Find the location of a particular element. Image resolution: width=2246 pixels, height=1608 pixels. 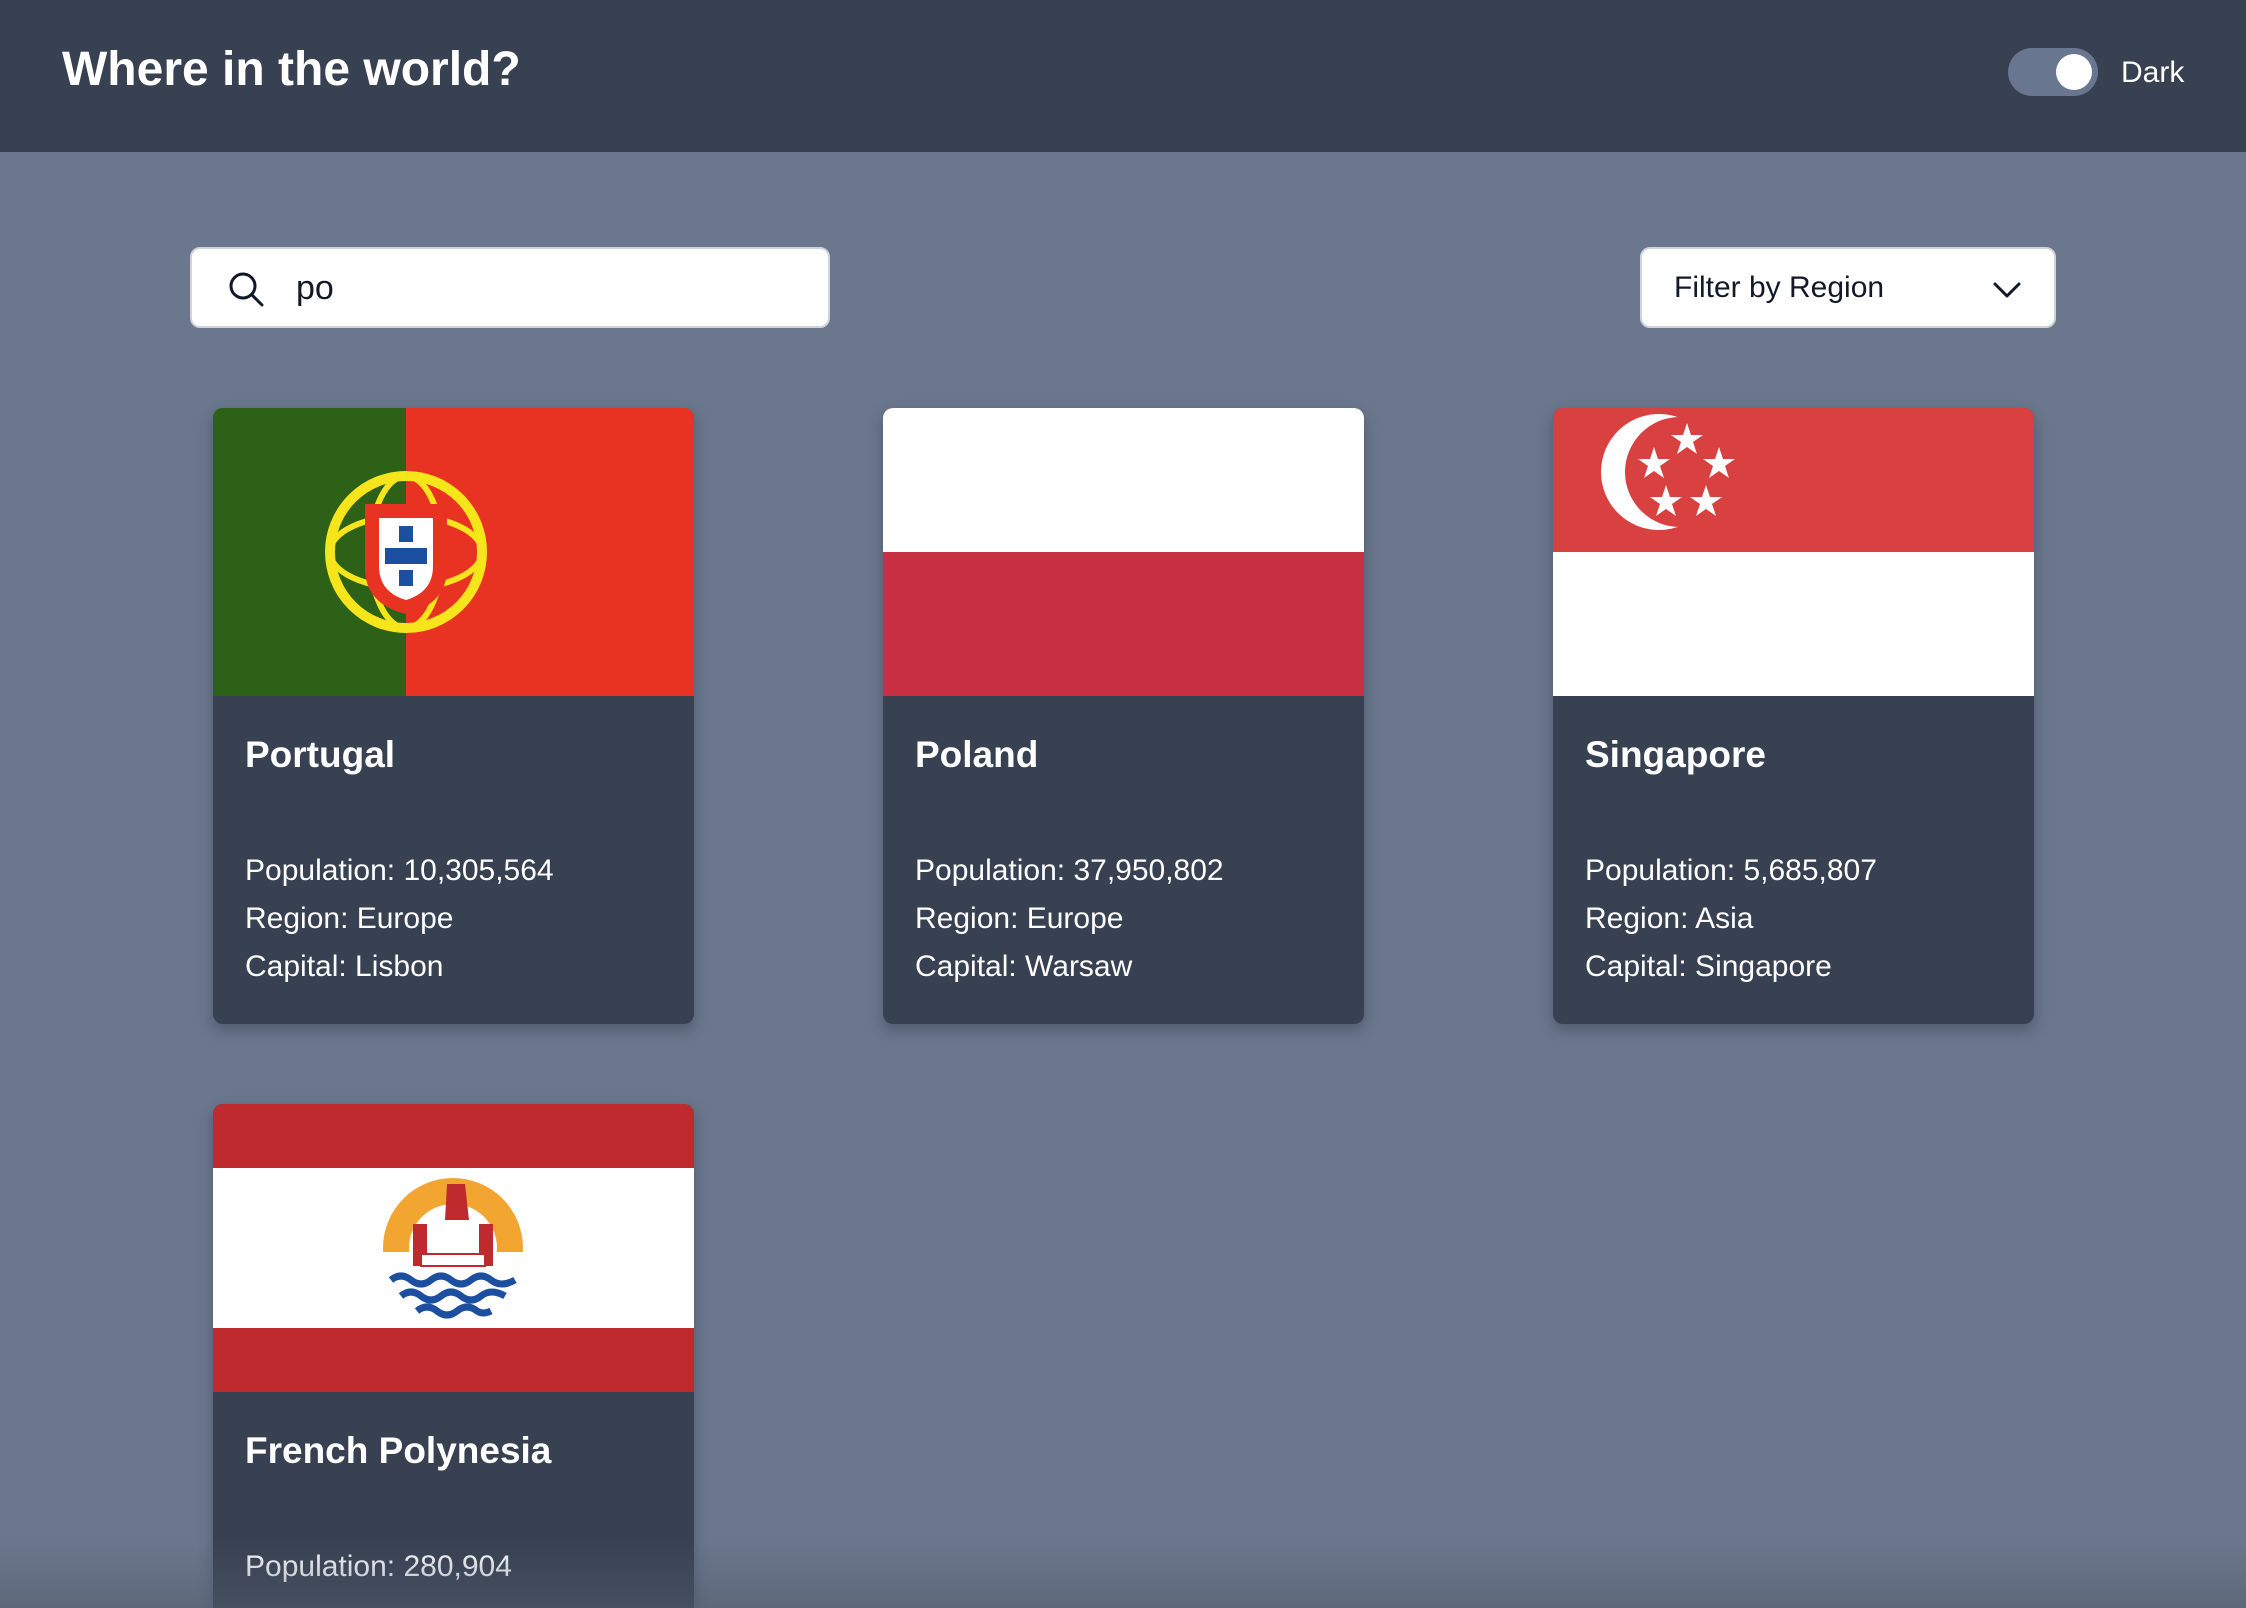

country-name: Portugal is located at coordinates (320, 754).